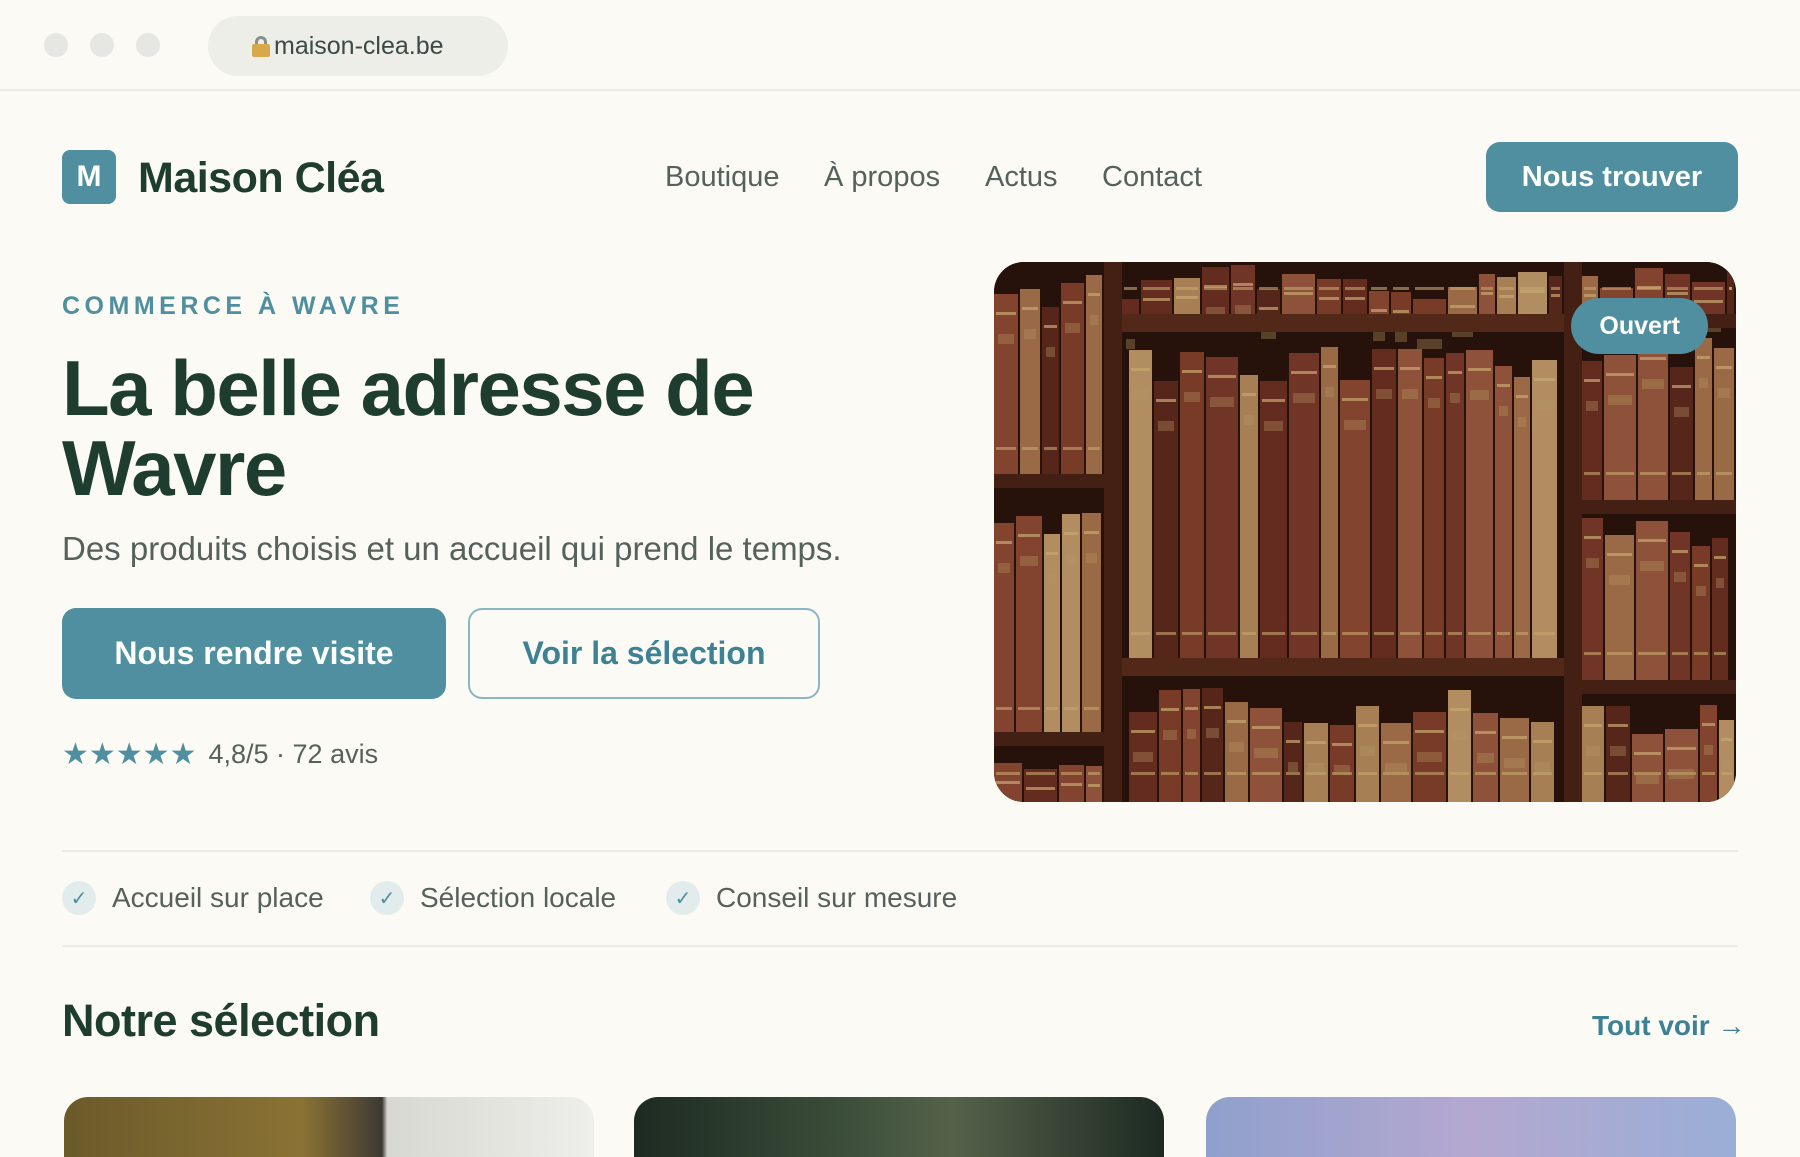  What do you see at coordinates (518, 897) in the screenshot?
I see `feature-label: Sélection locale` at bounding box center [518, 897].